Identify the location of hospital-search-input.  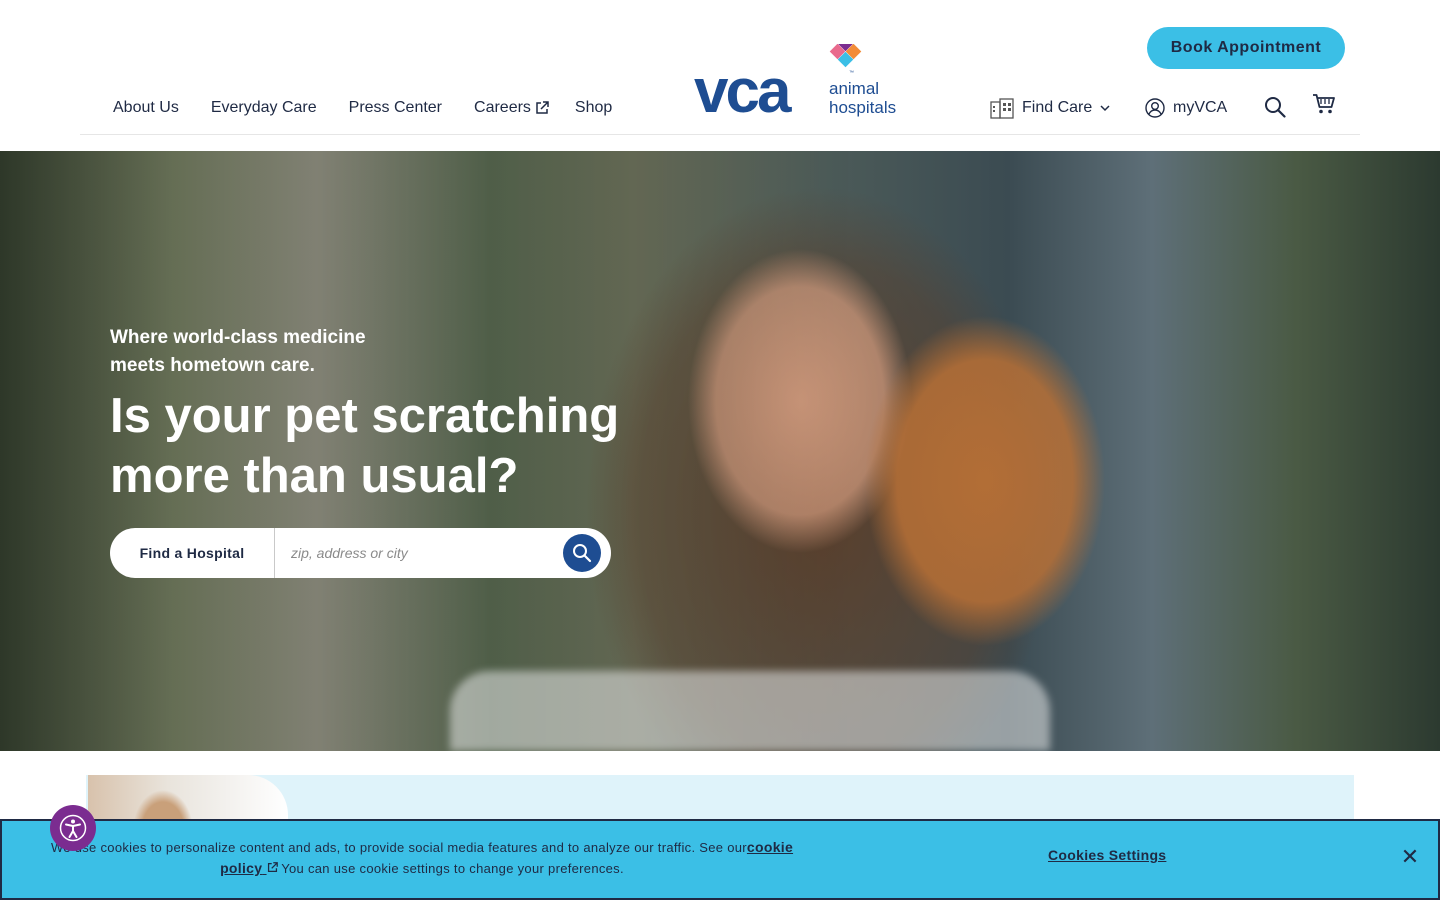
(419, 553).